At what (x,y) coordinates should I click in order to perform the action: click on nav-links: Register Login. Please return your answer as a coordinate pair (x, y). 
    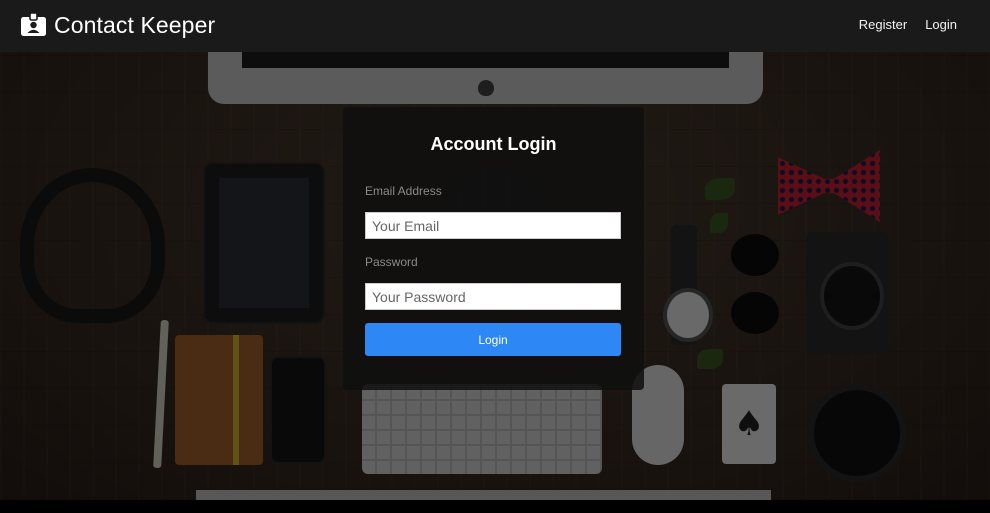
    Looking at the image, I should click on (908, 24).